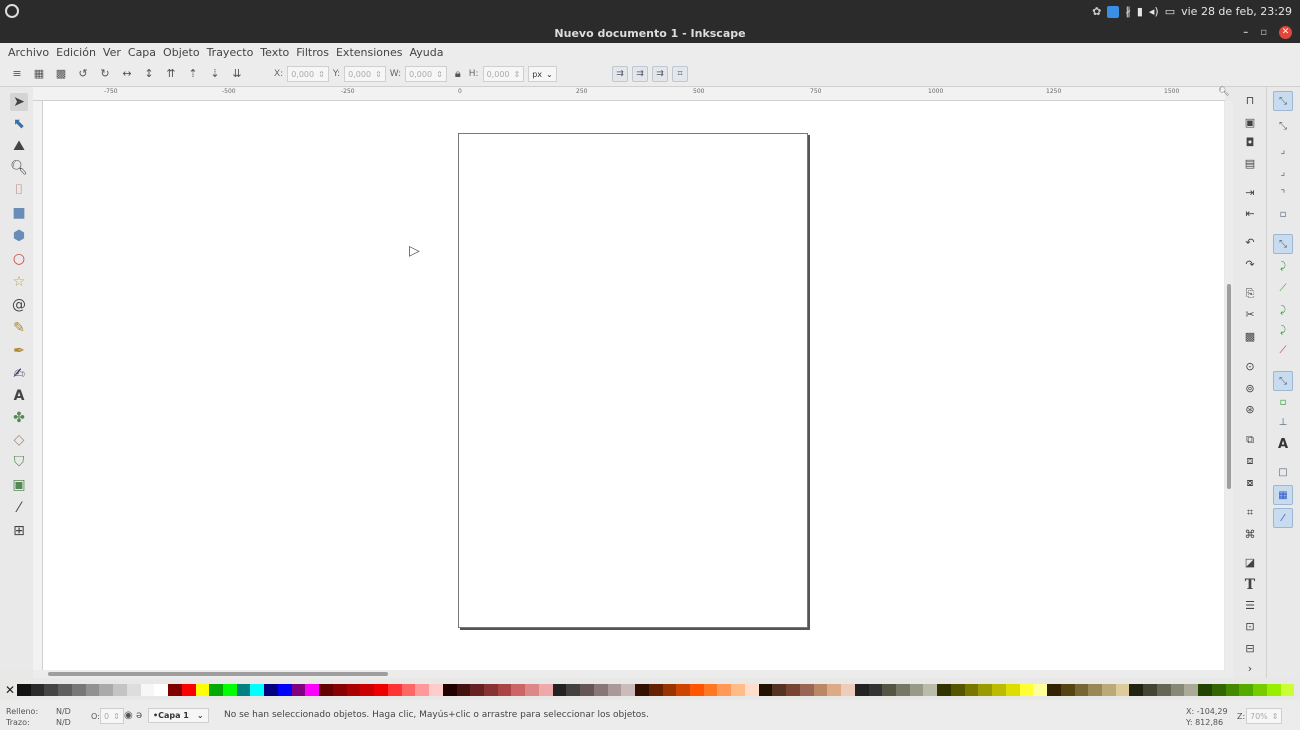 The width and height of the screenshot is (1300, 730). I want to click on menu-objeto: Objeto, so click(181, 52).